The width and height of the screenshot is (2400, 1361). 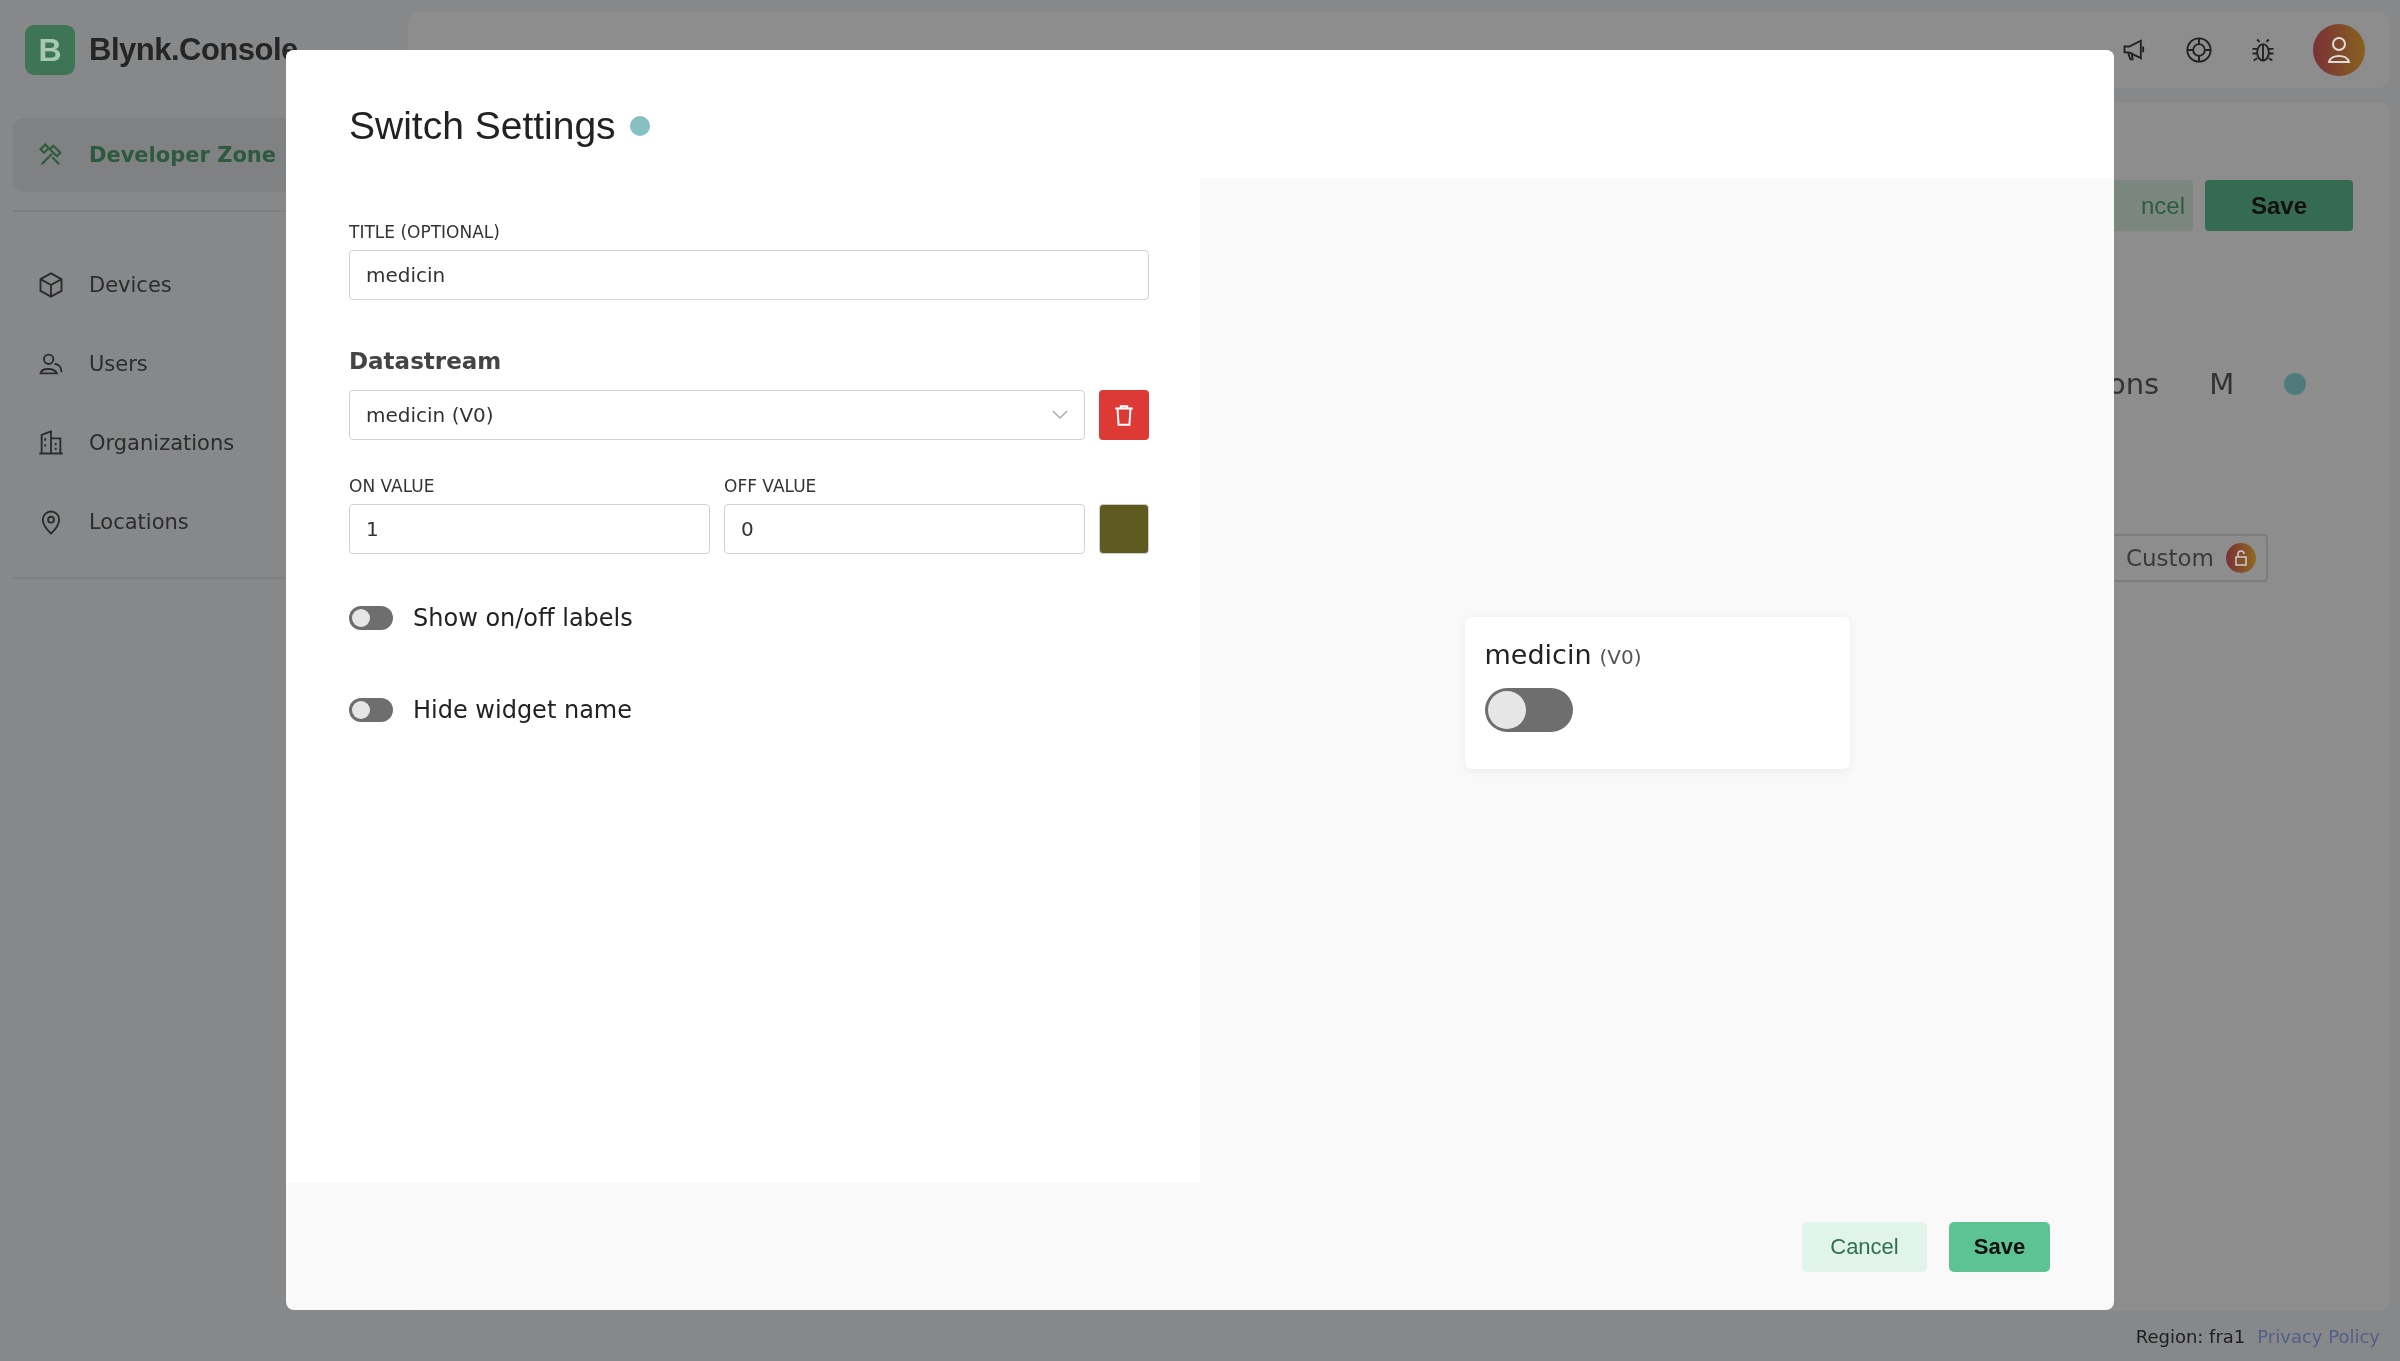 I want to click on datastream-select: medicin (V0), so click(x=717, y=415).